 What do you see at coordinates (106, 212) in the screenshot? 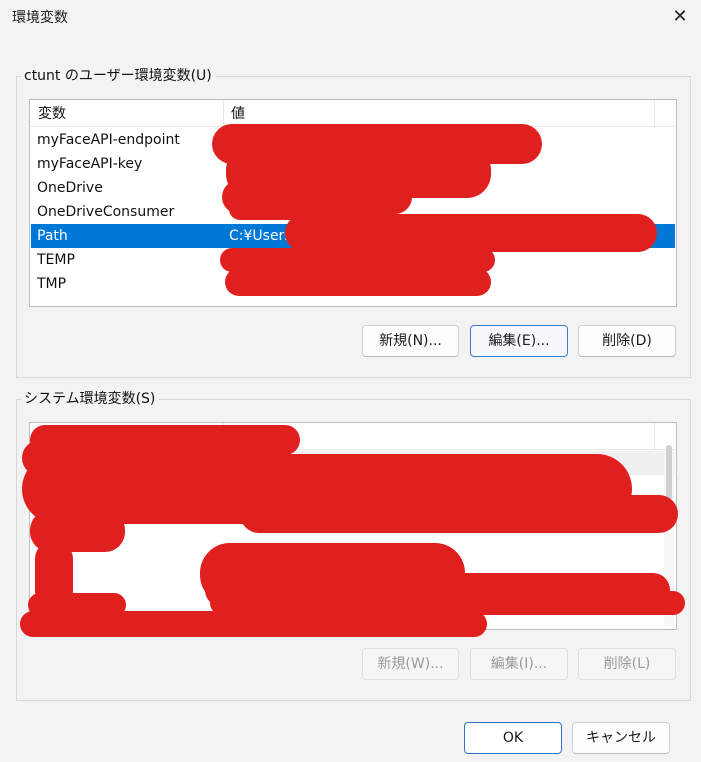
I see `variable-name: OneDriveConsumer` at bounding box center [106, 212].